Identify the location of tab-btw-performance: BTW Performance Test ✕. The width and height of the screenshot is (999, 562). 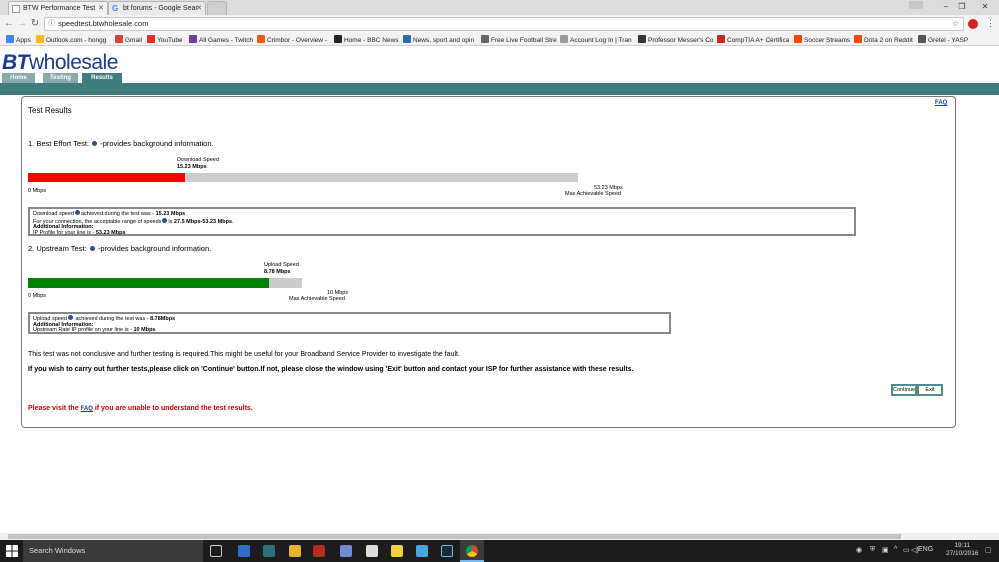
(58, 8).